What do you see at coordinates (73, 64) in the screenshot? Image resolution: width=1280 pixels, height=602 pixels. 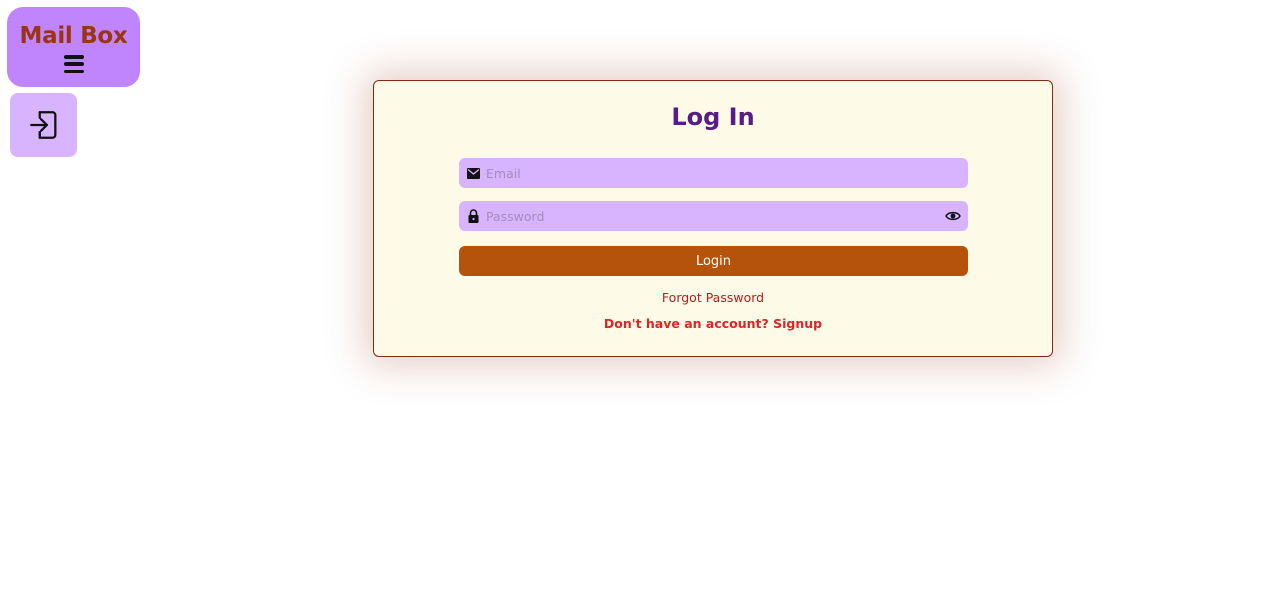 I see `hamburger-menu-icon` at bounding box center [73, 64].